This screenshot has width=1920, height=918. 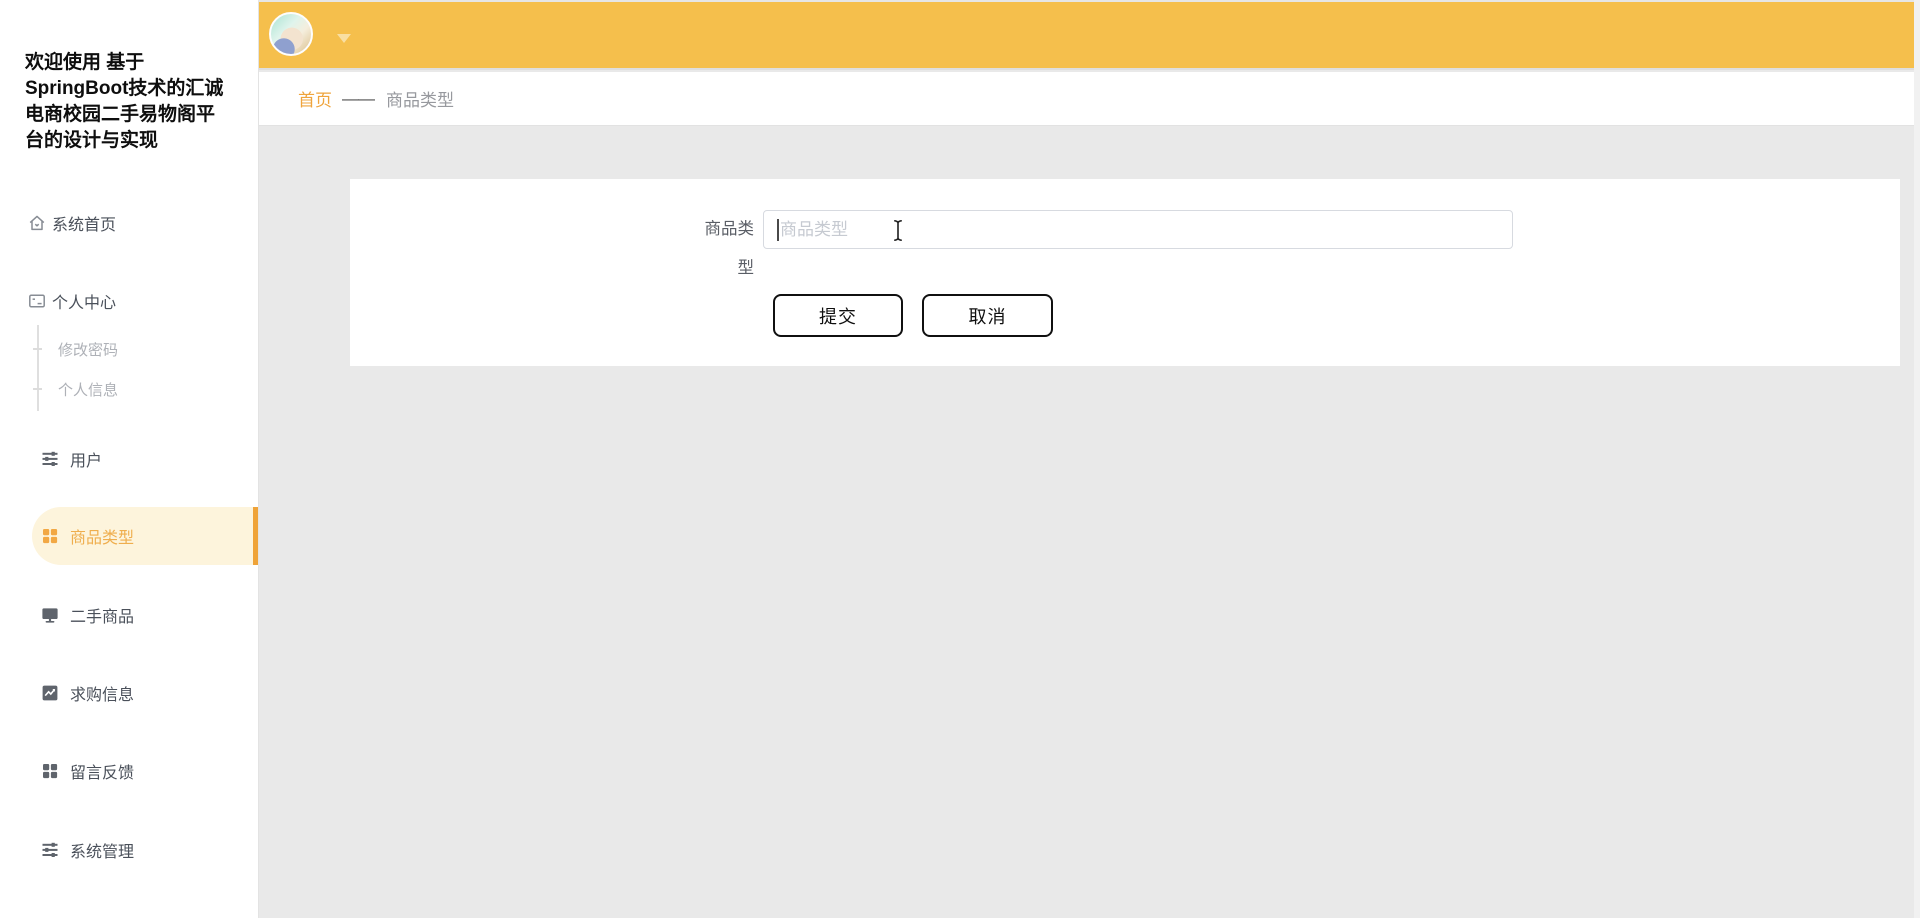 I want to click on sidebar-welcome-title: 欢迎使用 基于SpringBoot技术的汇诚电商校园二手易物阁平台的设计与实现, so click(x=124, y=101).